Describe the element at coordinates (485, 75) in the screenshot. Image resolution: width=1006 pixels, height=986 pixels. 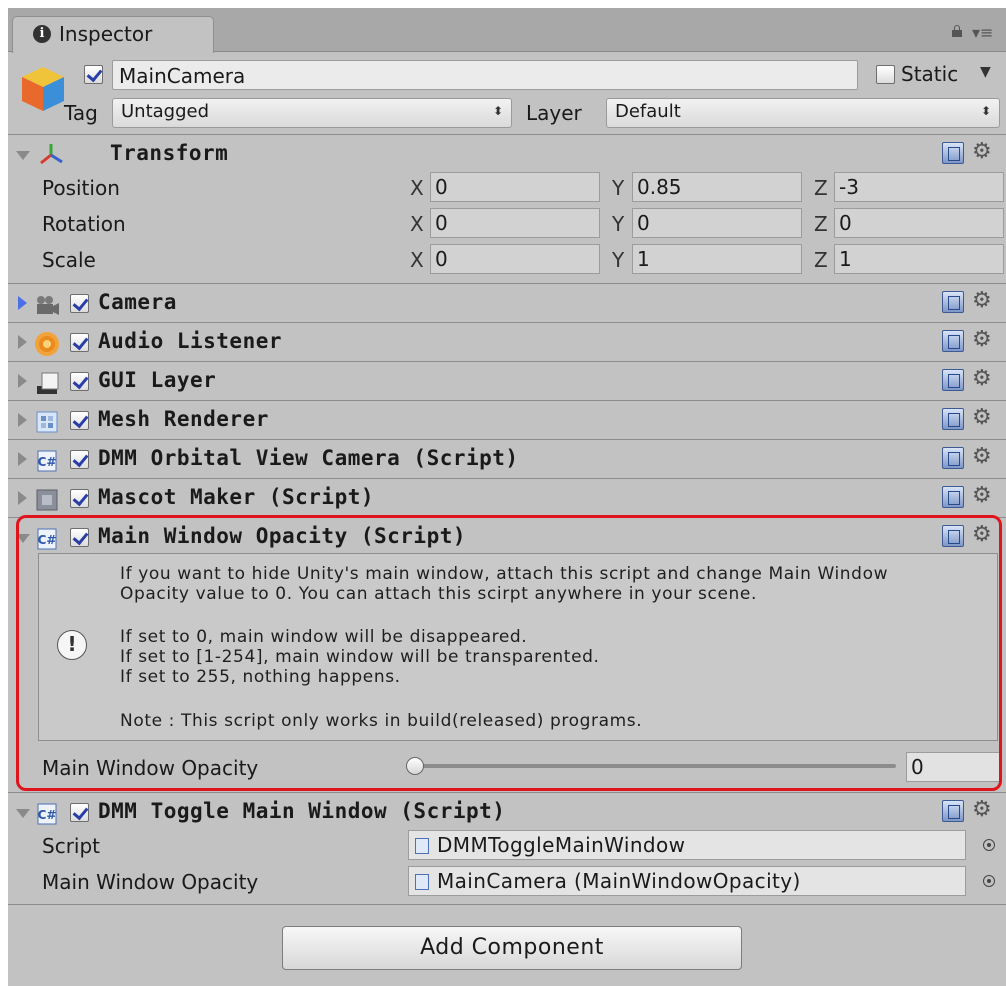
I see `object-name-field: MainCamera` at that location.